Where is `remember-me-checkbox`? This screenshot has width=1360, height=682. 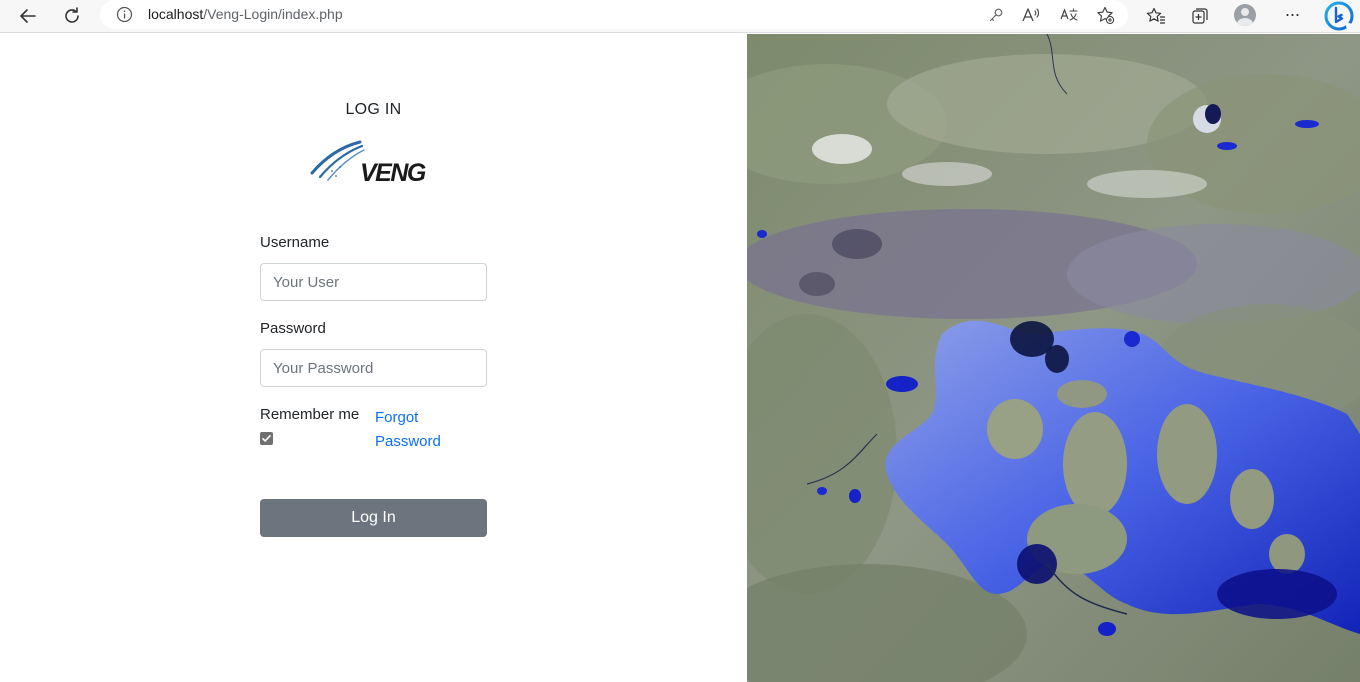 remember-me-checkbox is located at coordinates (266, 438).